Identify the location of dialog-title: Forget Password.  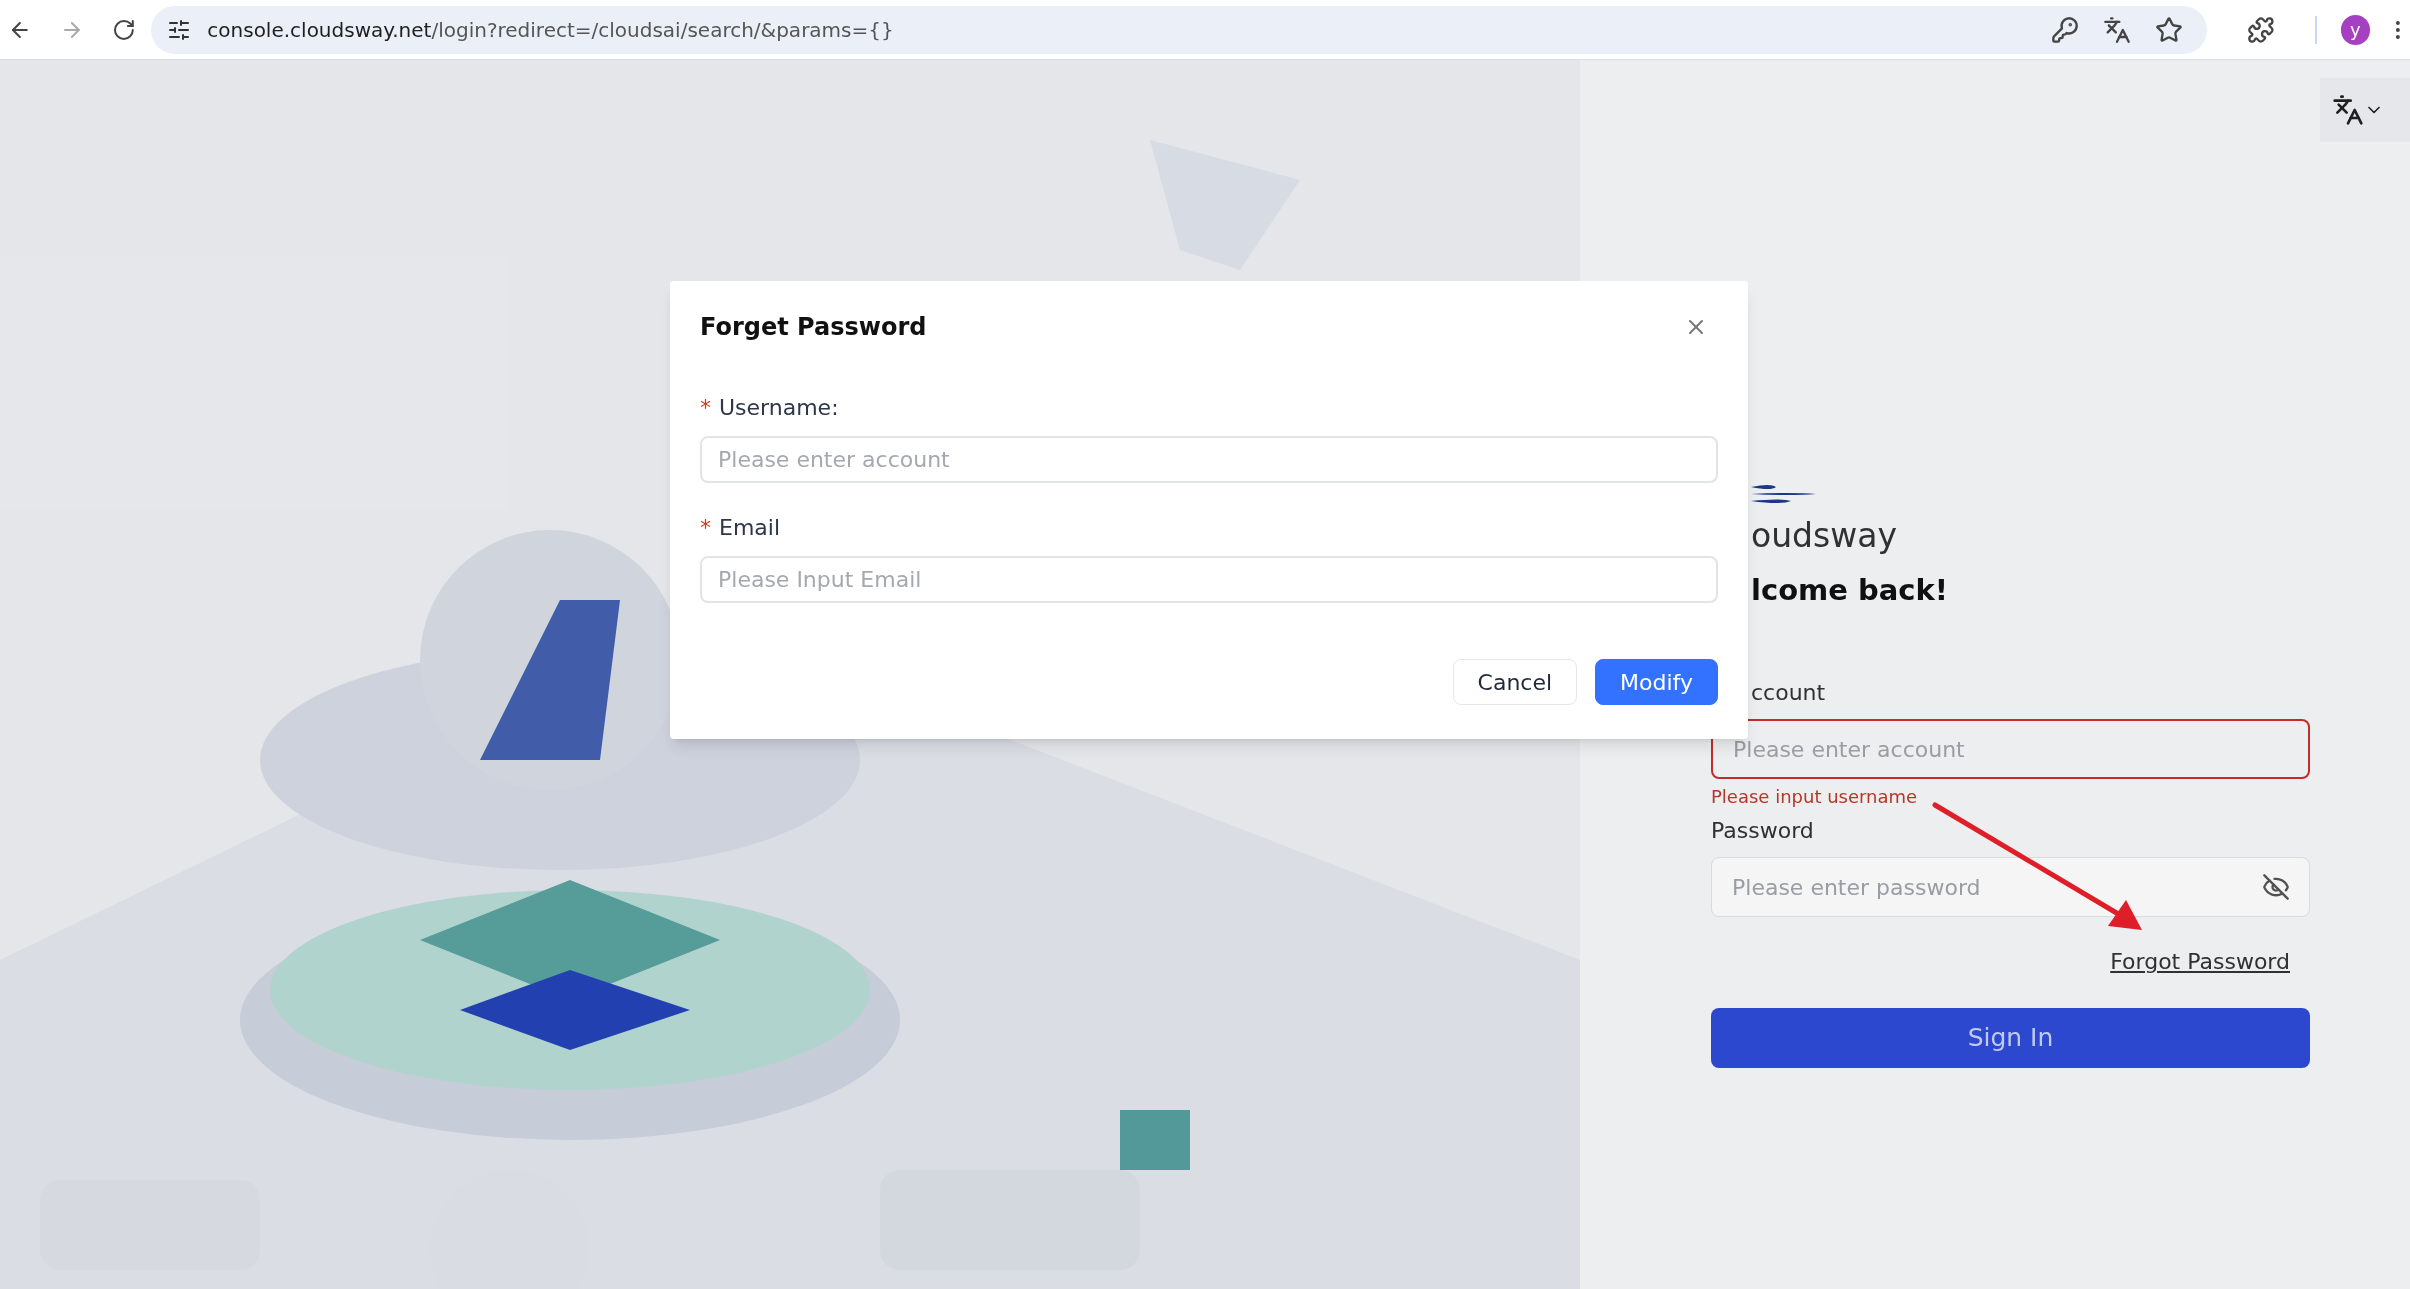
(813, 327).